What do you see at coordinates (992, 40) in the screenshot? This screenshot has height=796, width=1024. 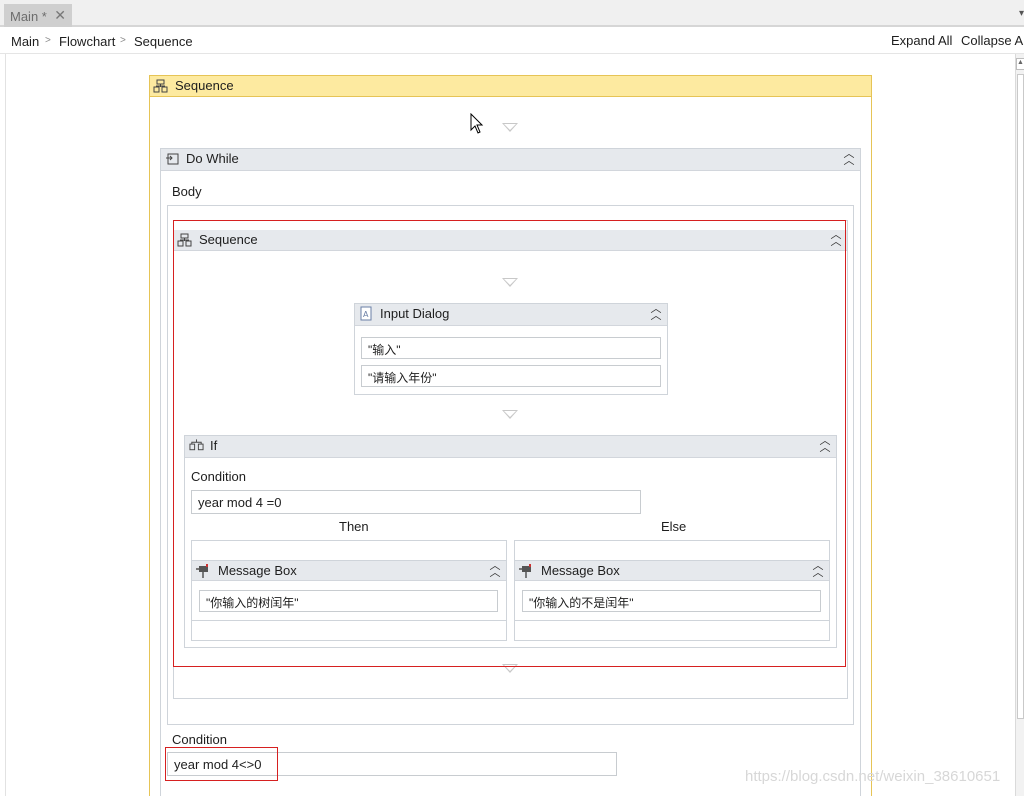 I see `collapse-all-button: Collapse Al` at bounding box center [992, 40].